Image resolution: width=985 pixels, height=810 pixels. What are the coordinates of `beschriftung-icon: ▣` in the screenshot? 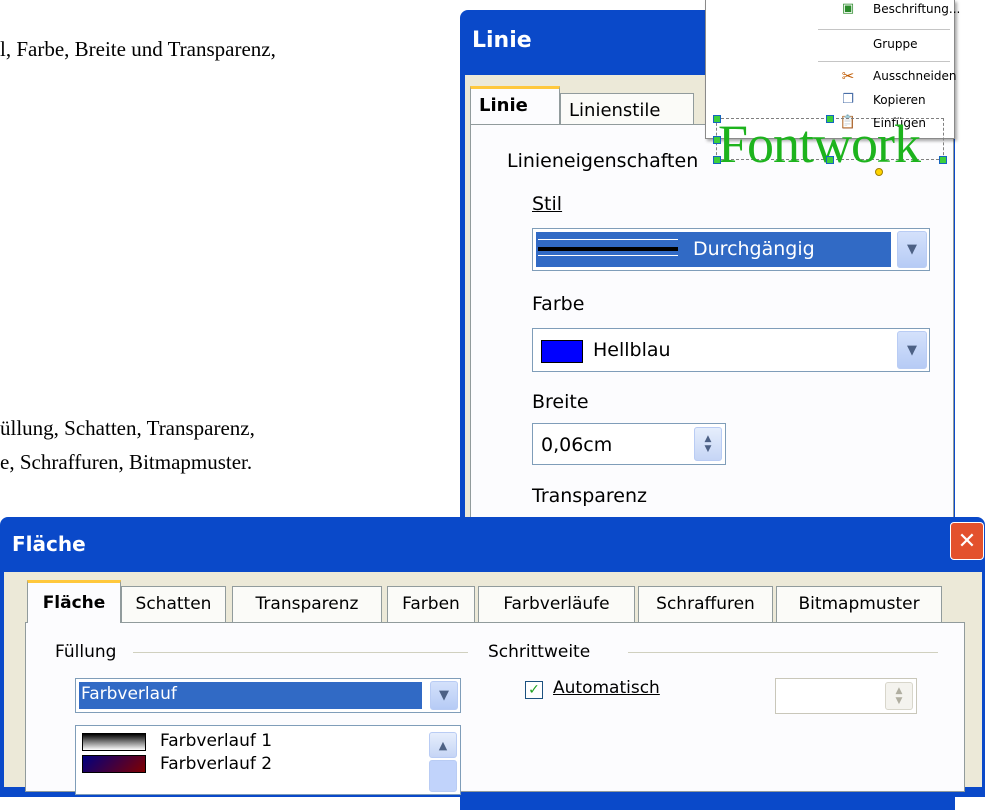 It's located at (848, 8).